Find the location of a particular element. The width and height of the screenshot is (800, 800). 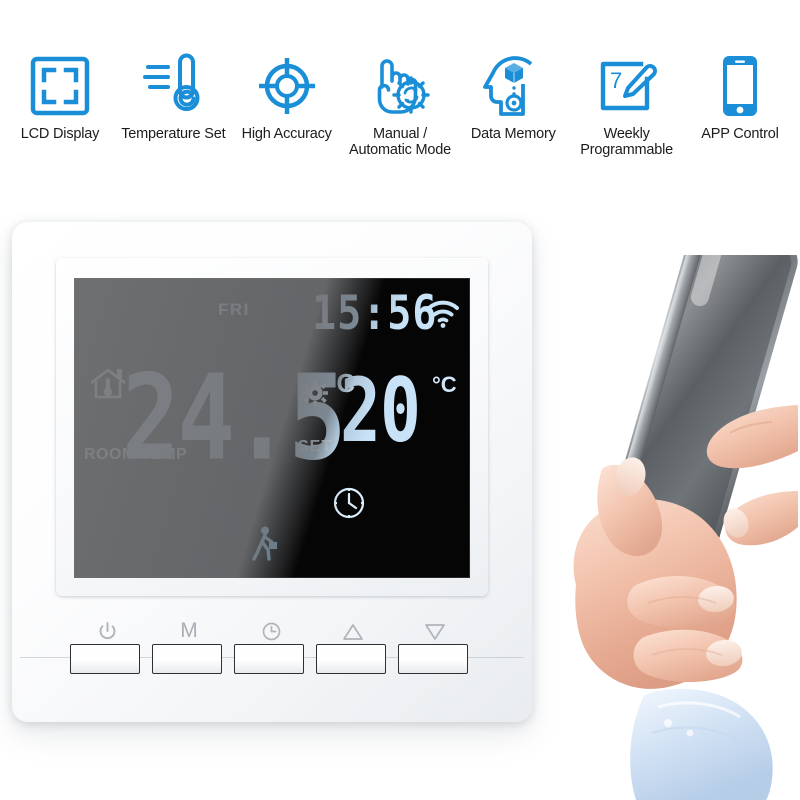

crosshair-target-icon is located at coordinates (287, 86).